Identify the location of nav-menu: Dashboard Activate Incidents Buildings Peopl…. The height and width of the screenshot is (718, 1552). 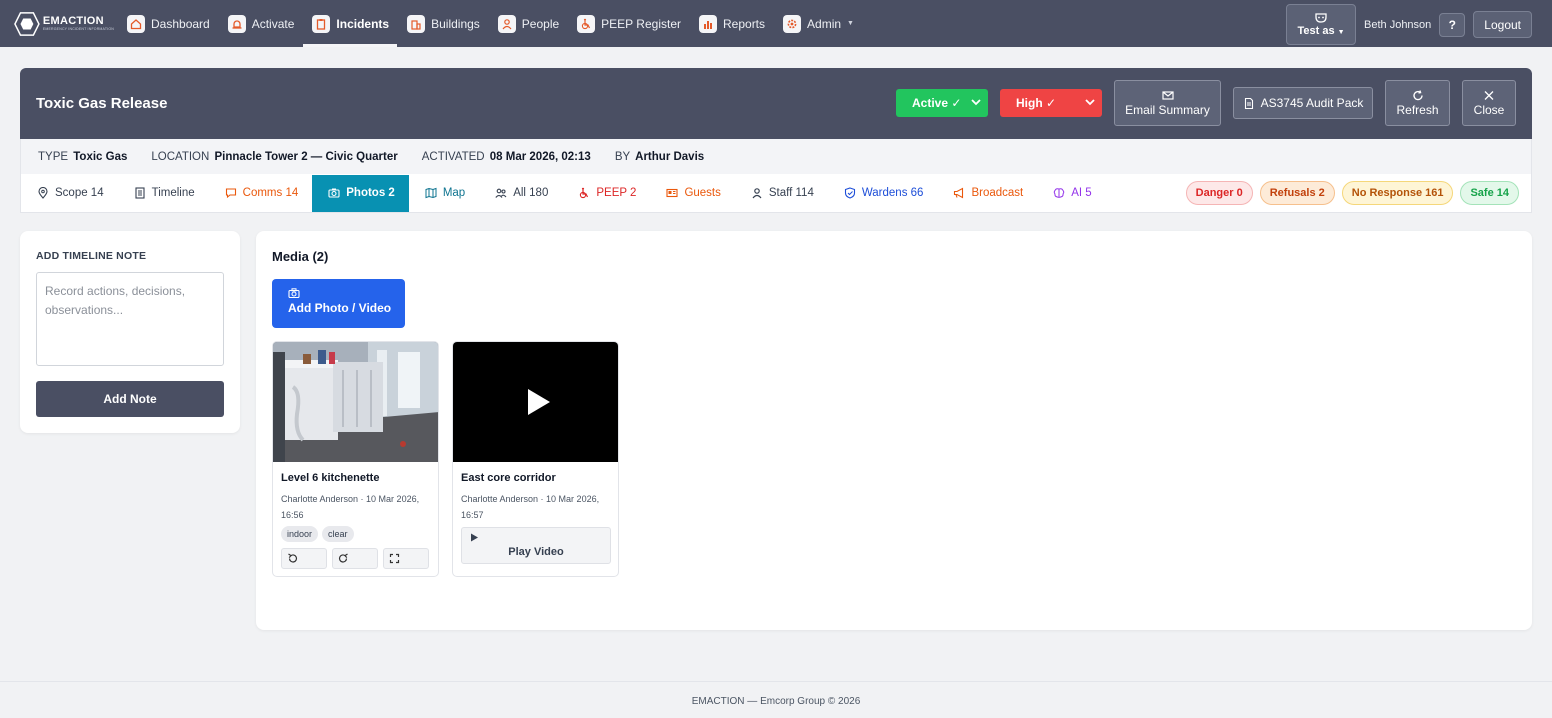
(494, 23).